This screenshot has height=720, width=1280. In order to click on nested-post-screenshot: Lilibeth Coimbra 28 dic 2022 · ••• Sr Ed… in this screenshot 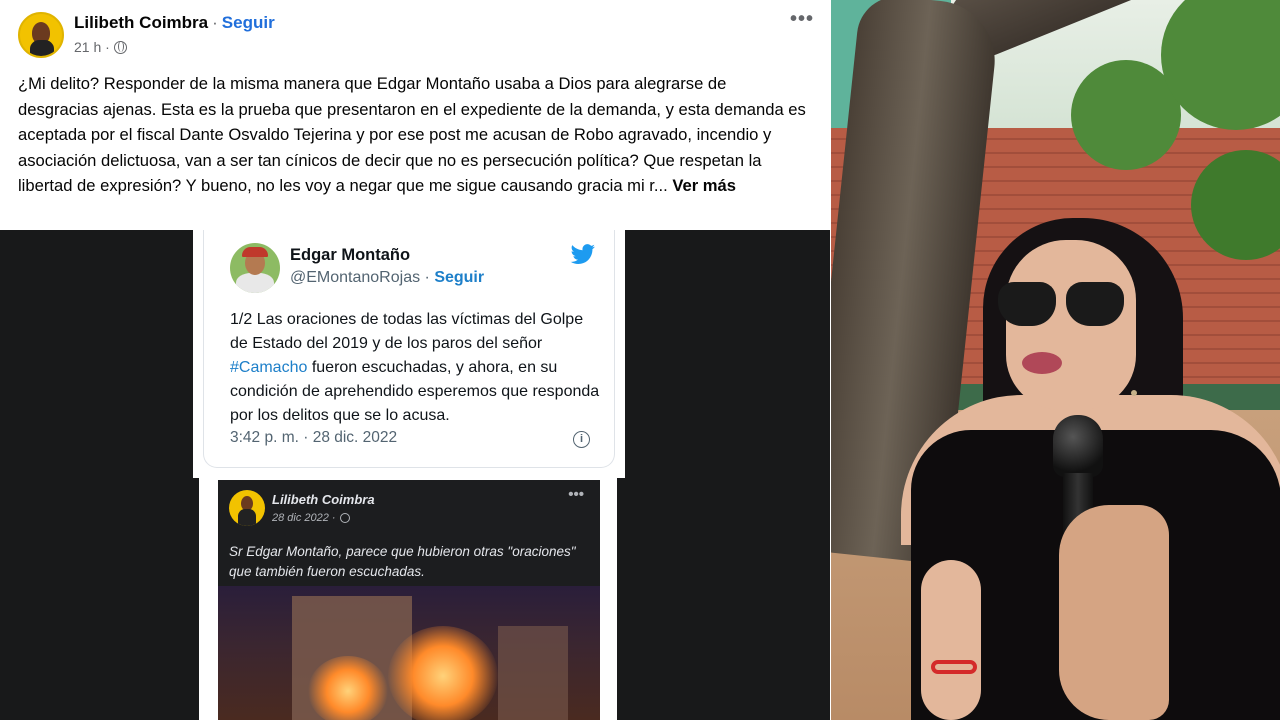, I will do `click(408, 599)`.